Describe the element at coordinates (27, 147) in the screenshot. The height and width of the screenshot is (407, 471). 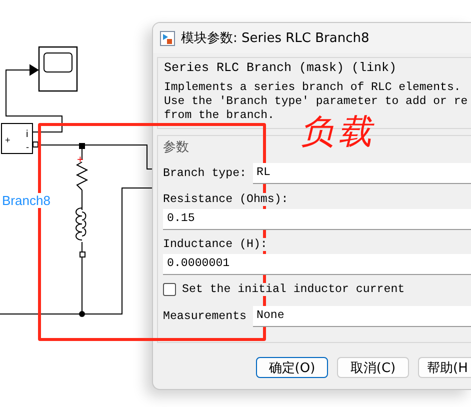
I see `minus-sign: -` at that location.